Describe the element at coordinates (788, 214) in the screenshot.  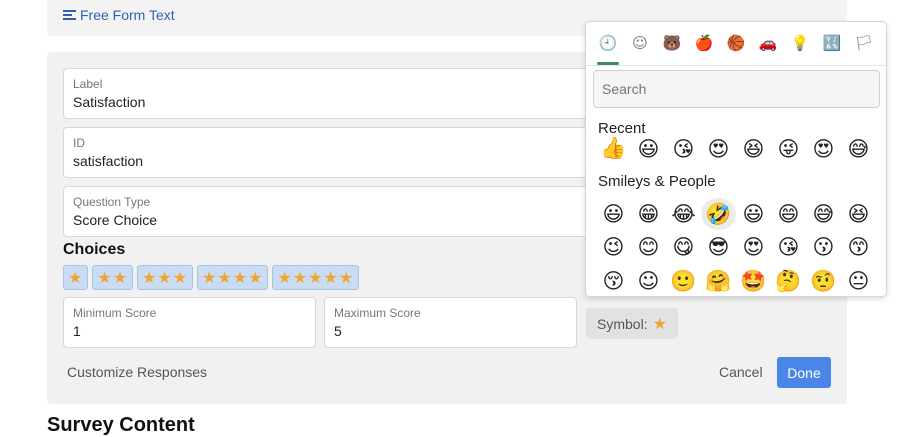
I see `emoji-item: 😄` at that location.